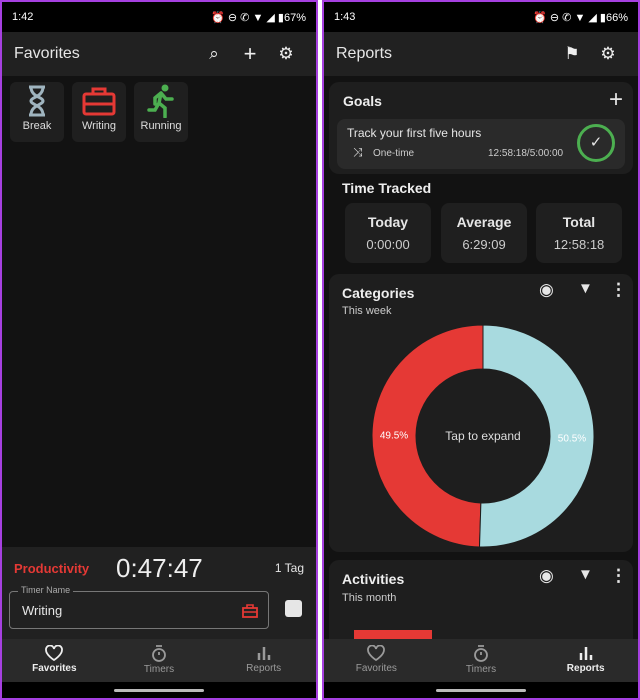  Describe the element at coordinates (394, 436) in the screenshot. I see `slice-label: 49.5%` at that location.